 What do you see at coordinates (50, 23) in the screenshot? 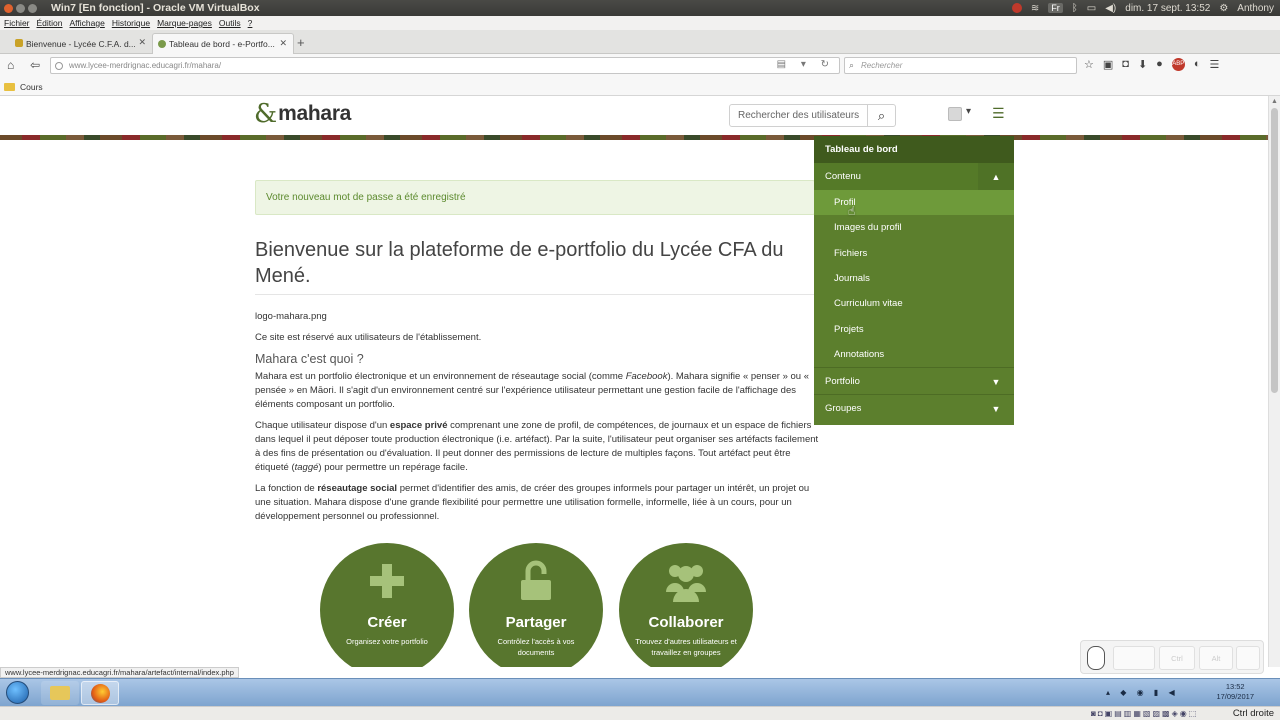
I see `menu-edition: Édition` at bounding box center [50, 23].